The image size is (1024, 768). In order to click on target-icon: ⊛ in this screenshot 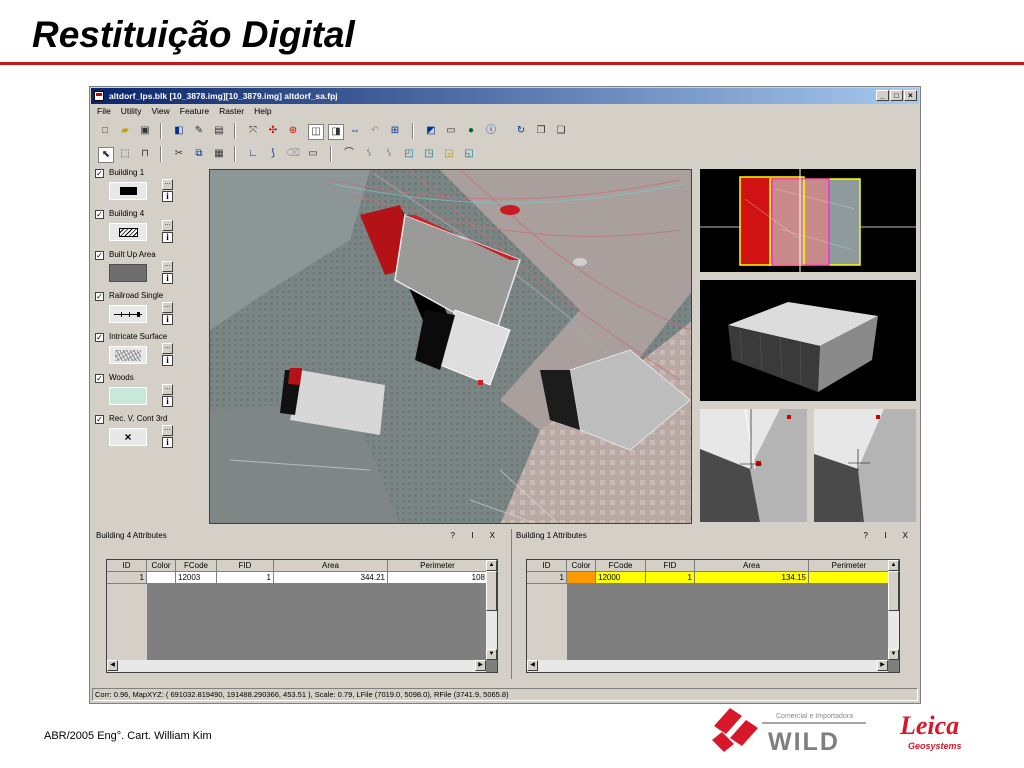, I will do `click(293, 131)`.